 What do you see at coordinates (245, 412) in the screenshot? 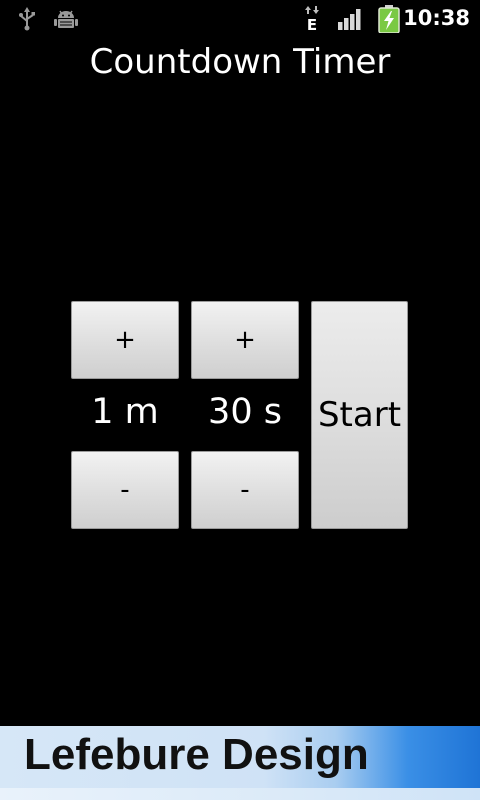
I see `seconds-value: 30 s` at bounding box center [245, 412].